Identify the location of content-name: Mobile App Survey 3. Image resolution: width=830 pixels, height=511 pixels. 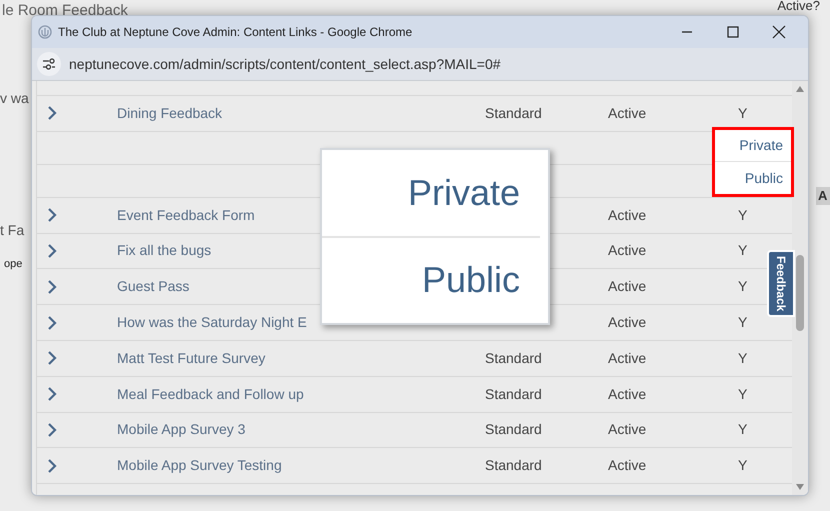
(301, 429).